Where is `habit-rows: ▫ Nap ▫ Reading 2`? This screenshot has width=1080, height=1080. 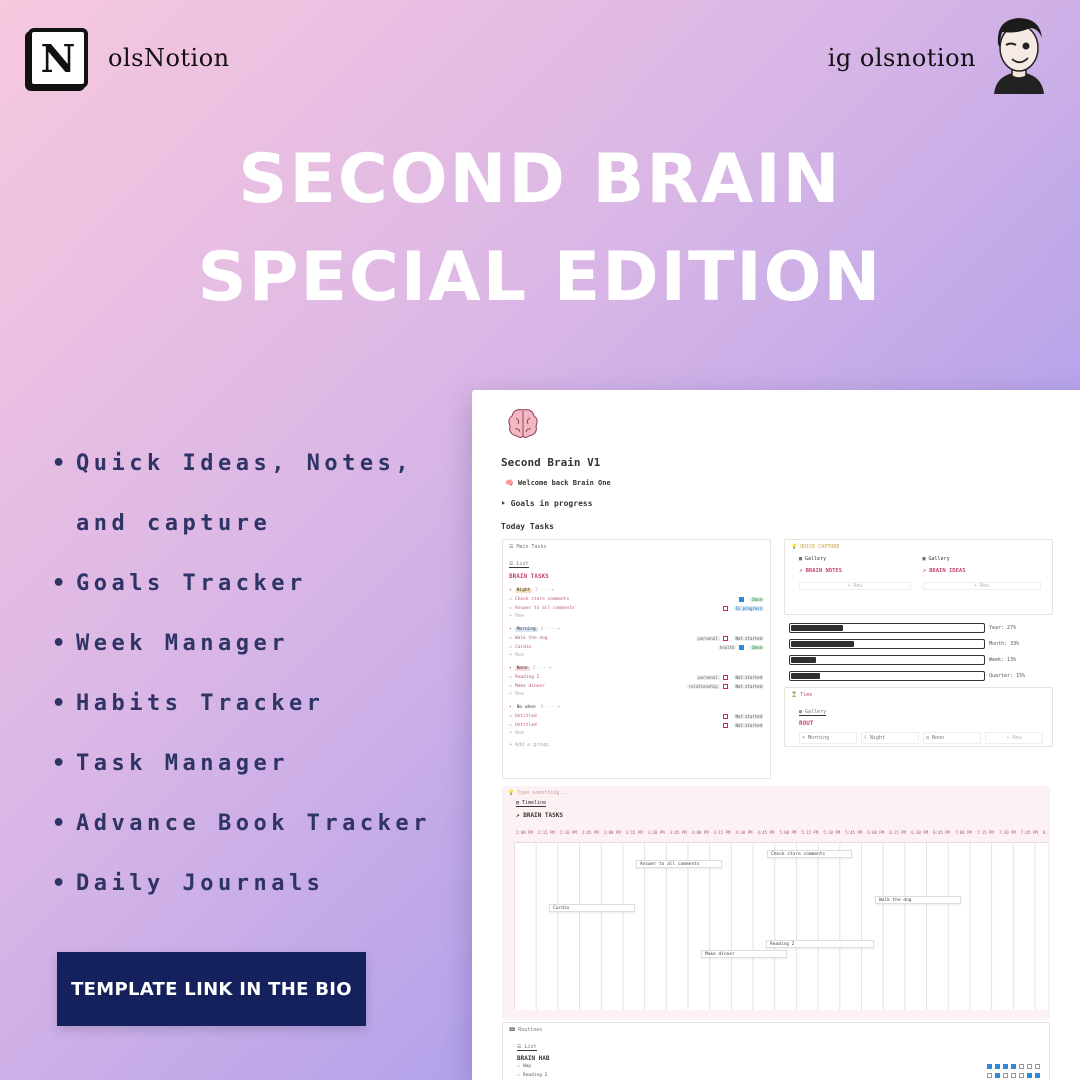 habit-rows: ▫ Nap ▫ Reading 2 is located at coordinates (780, 1071).